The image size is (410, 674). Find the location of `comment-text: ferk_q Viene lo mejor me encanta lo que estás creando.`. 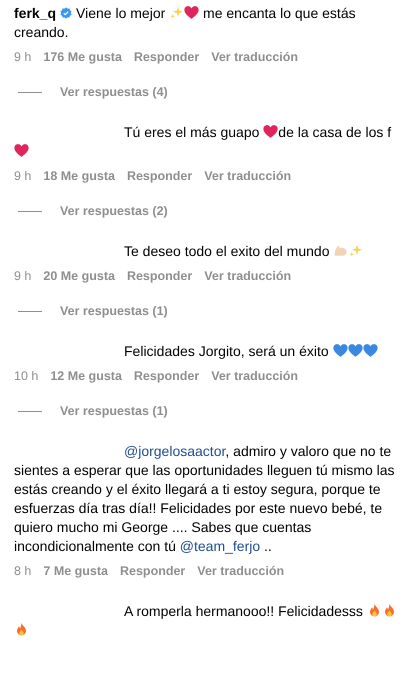

comment-text: ferk_q Viene lo mejor me encanta lo que estás creando. is located at coordinates (185, 23).